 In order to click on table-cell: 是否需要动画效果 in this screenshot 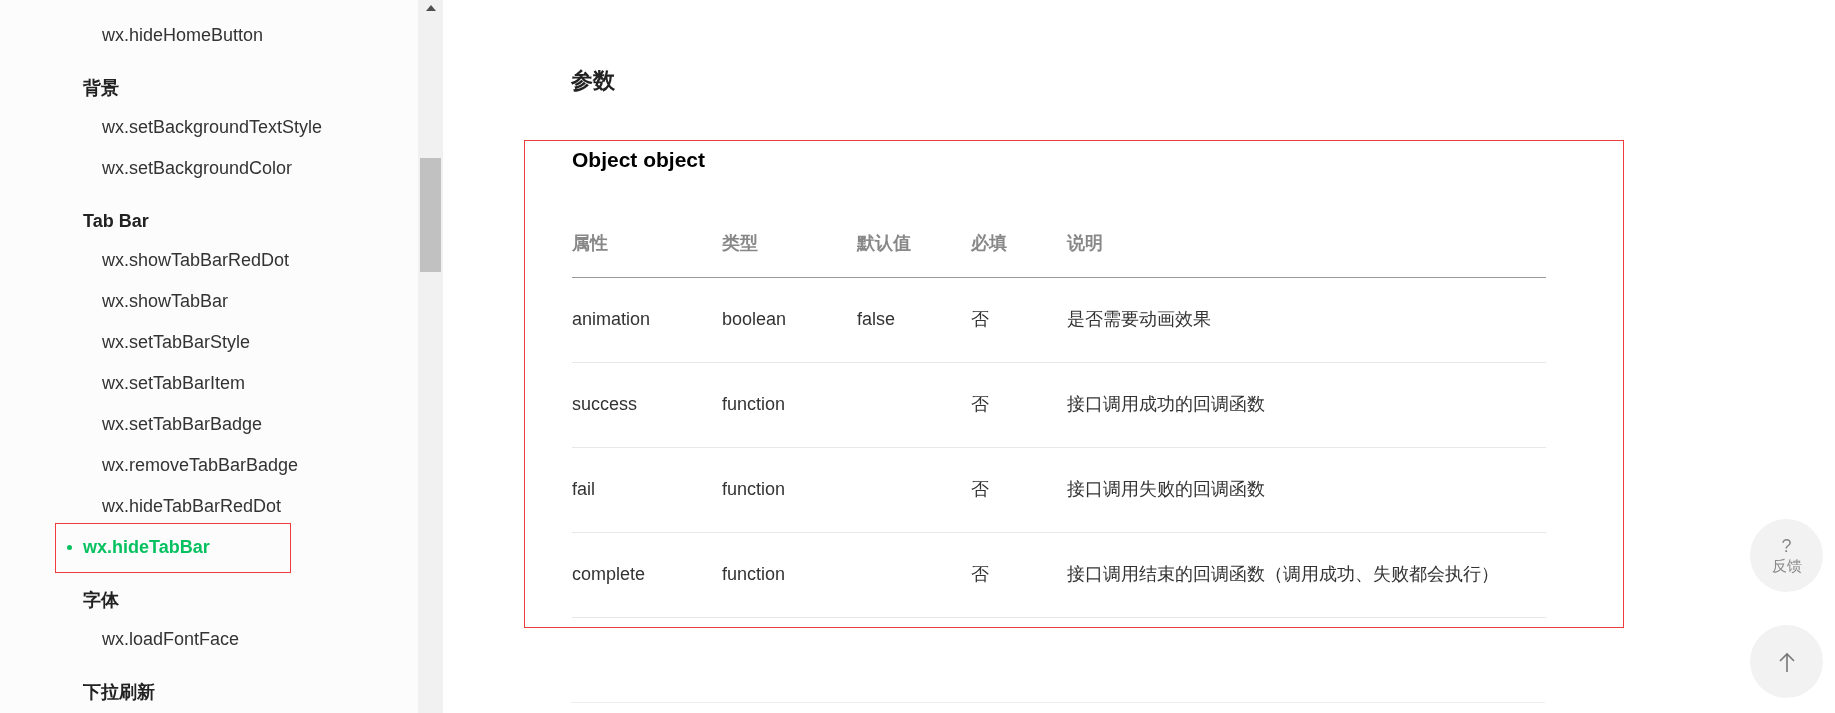, I will do `click(1139, 319)`.